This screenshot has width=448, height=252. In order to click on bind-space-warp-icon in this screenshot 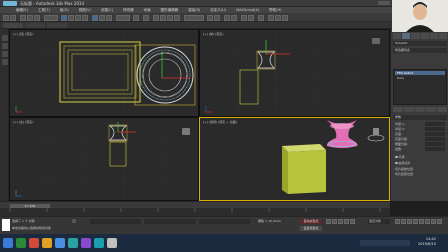, I will do `click(37, 17)`.